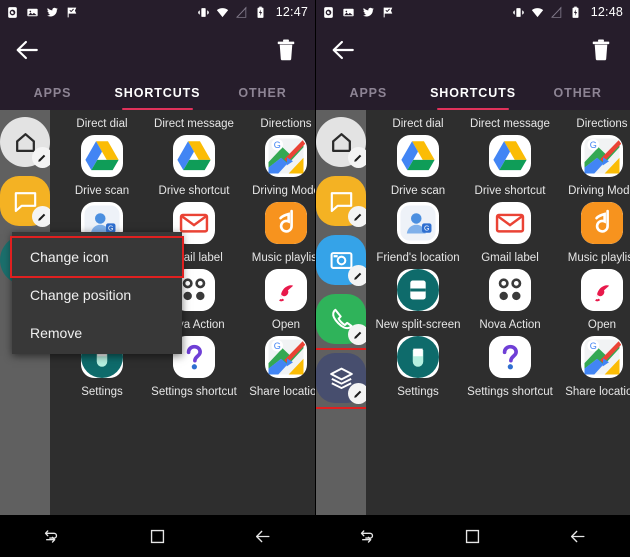  I want to click on gallery-icon, so click(32, 12).